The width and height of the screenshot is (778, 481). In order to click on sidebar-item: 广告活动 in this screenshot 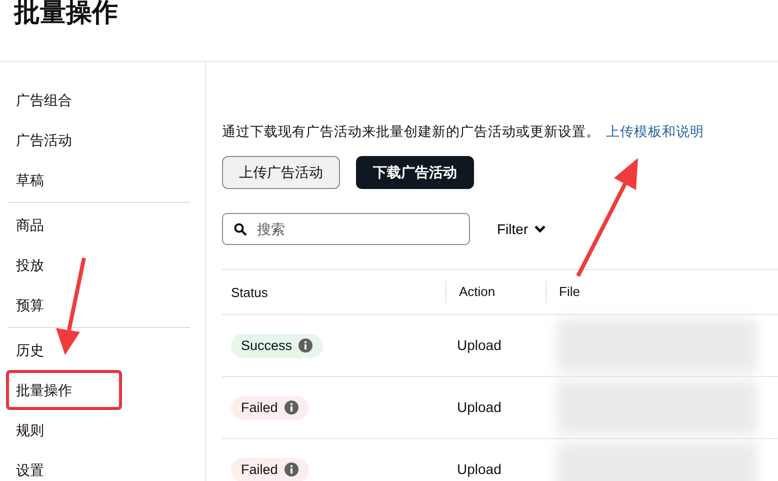, I will do `click(64, 140)`.